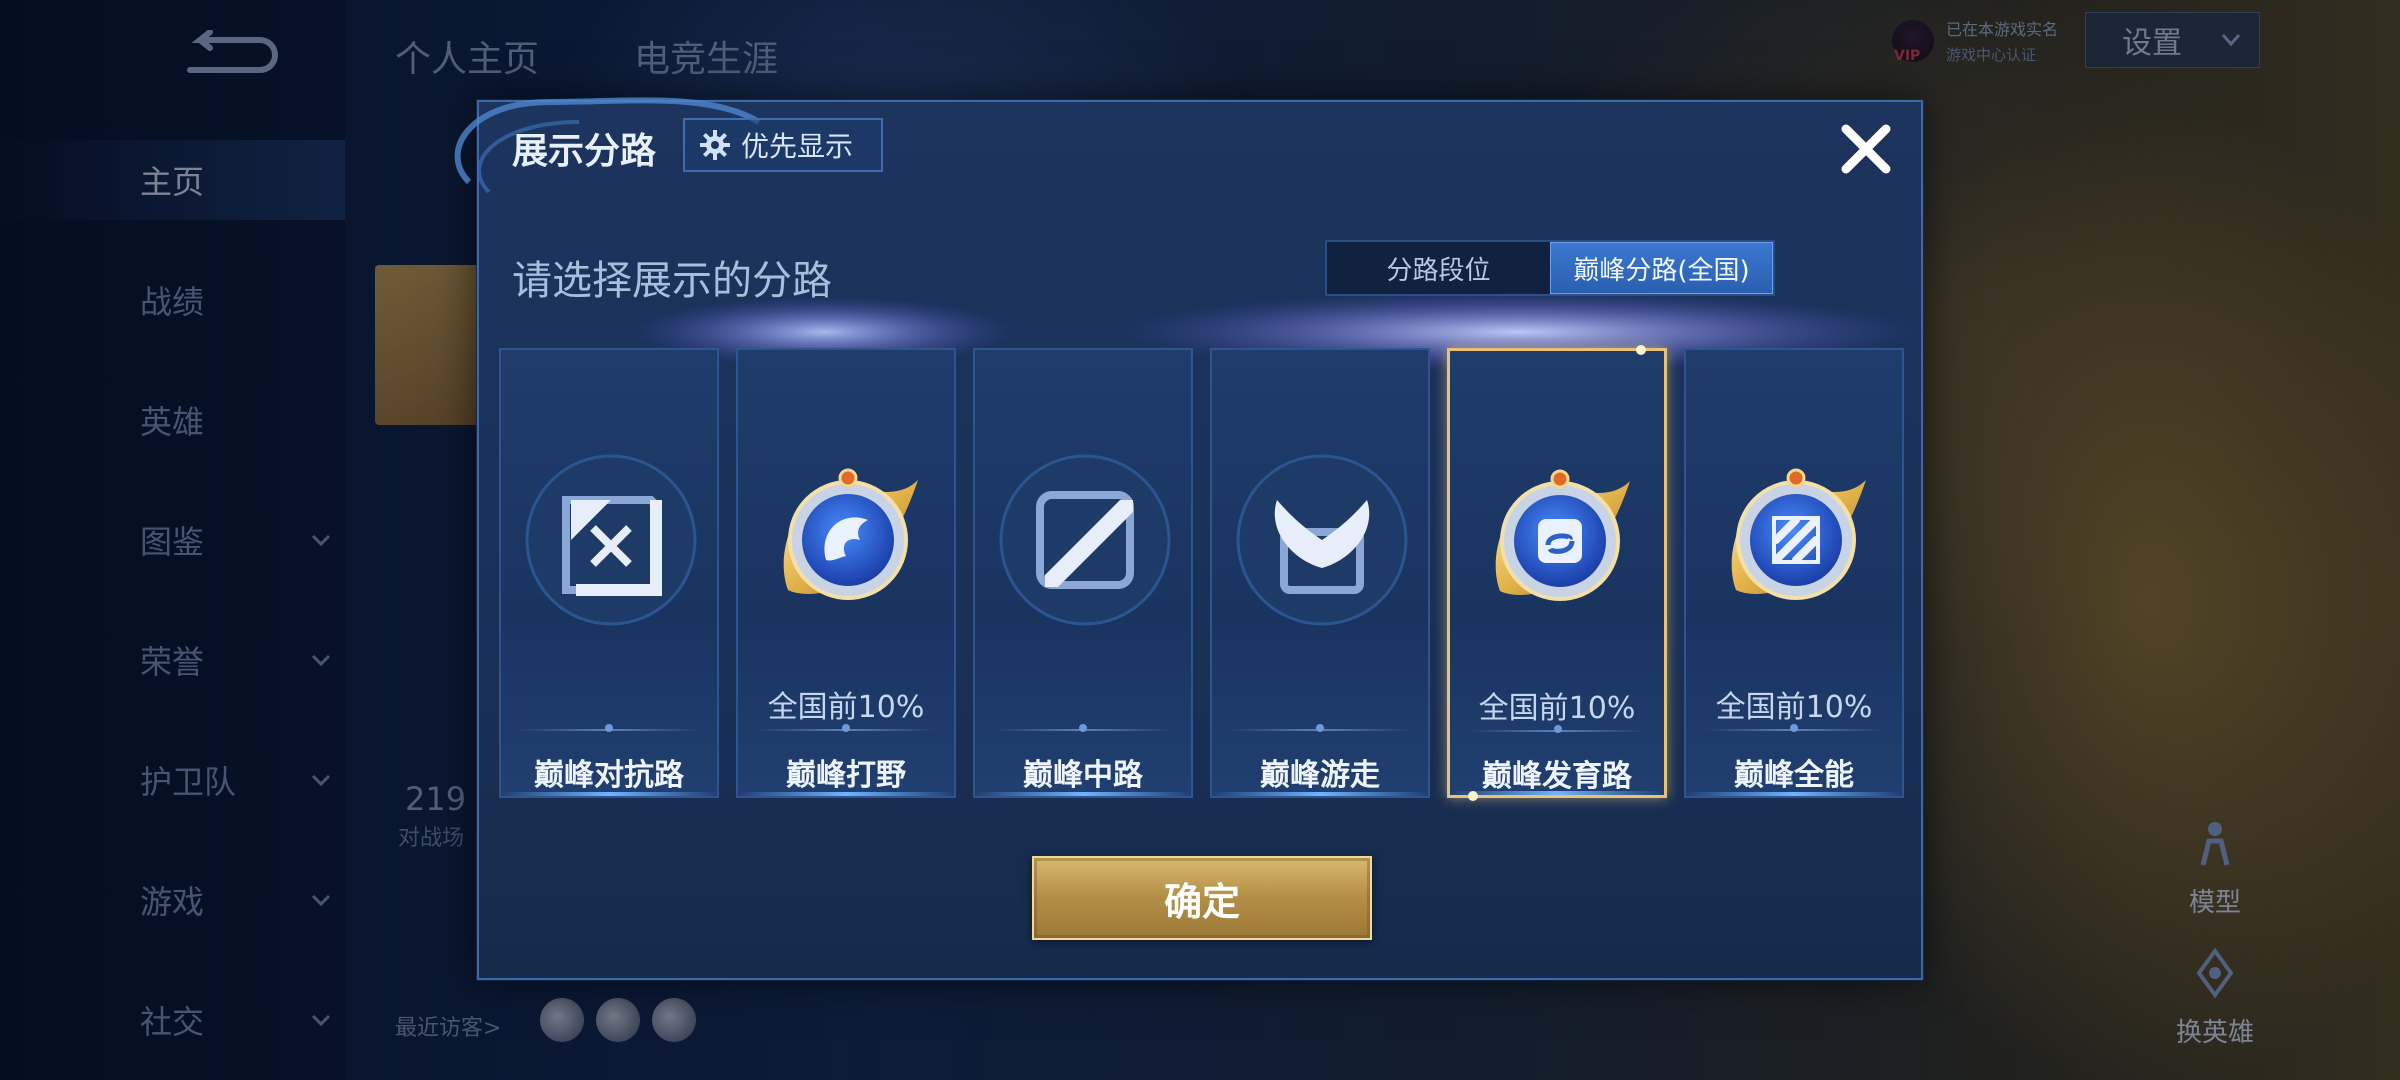  What do you see at coordinates (1796, 540) in the screenshot?
I see `all-round-emblem-icon` at bounding box center [1796, 540].